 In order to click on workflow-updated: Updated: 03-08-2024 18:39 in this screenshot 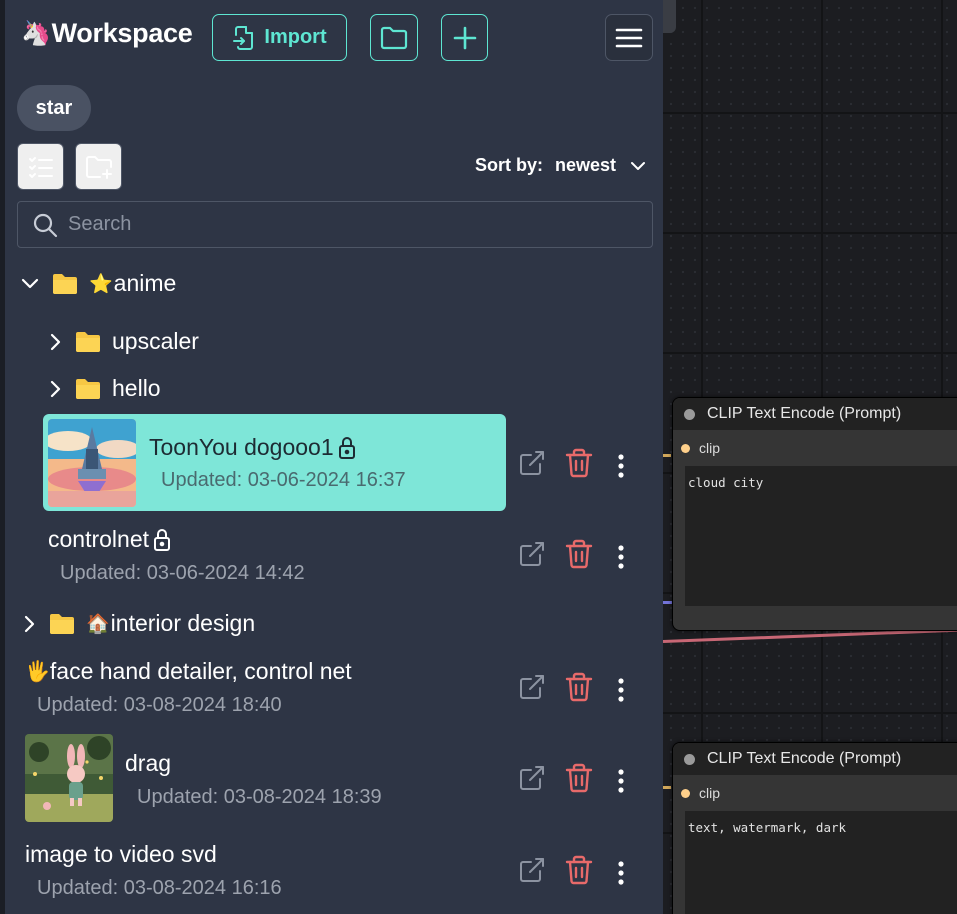, I will do `click(259, 797)`.